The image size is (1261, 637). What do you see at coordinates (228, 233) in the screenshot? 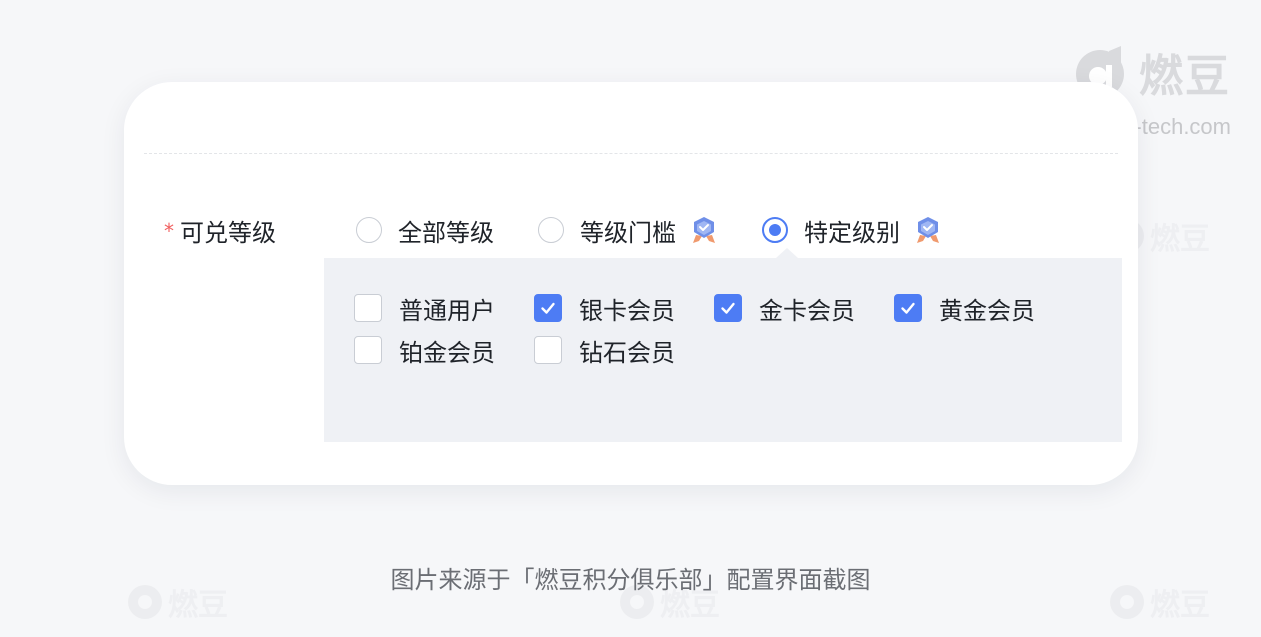
I see `field-label-text: 可兑等级` at bounding box center [228, 233].